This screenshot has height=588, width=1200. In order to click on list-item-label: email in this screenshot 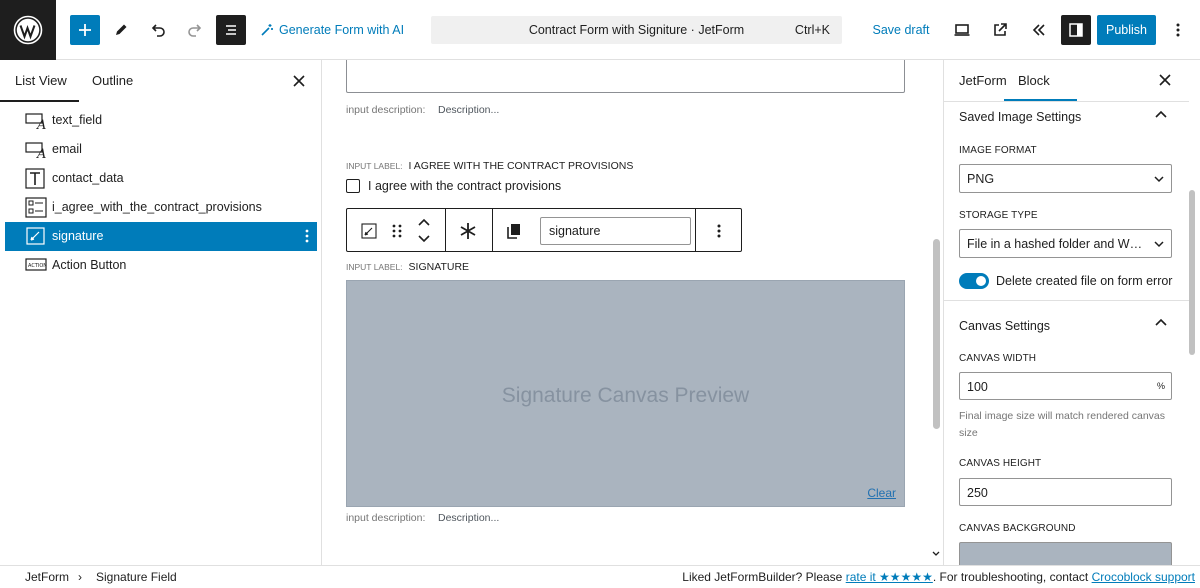, I will do `click(67, 149)`.